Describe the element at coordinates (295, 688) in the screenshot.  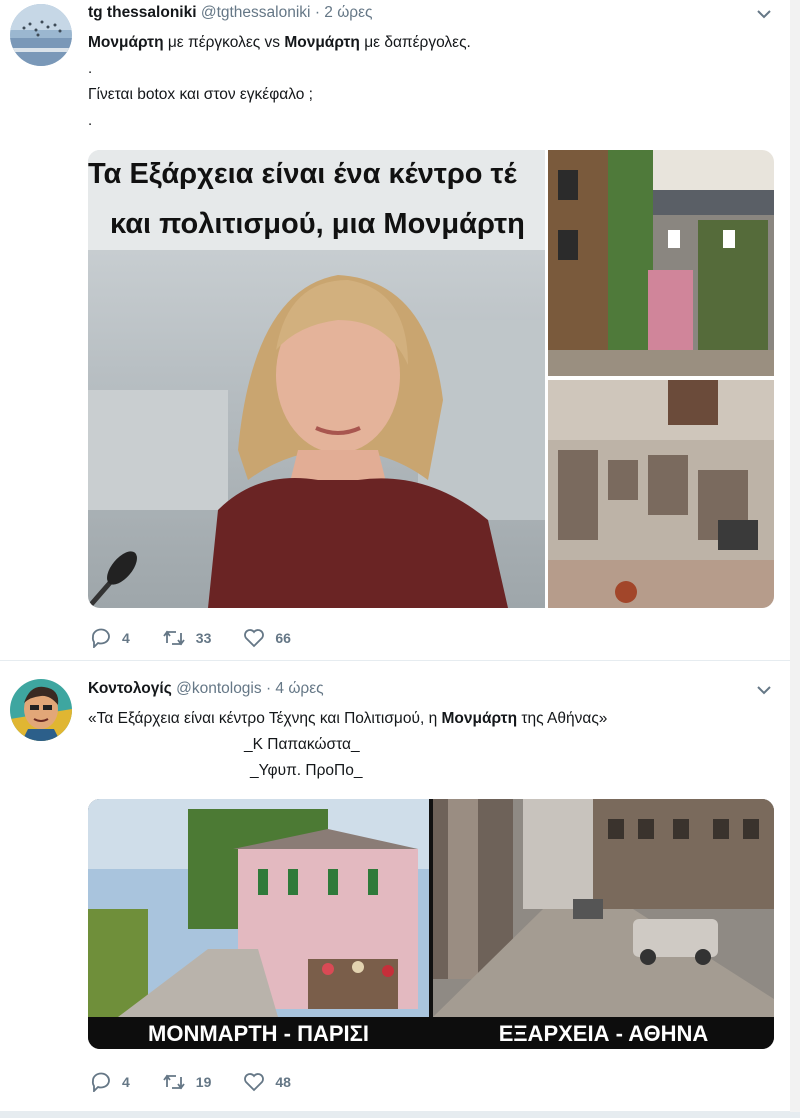
I see `timestamp: · 4 ώρες` at that location.